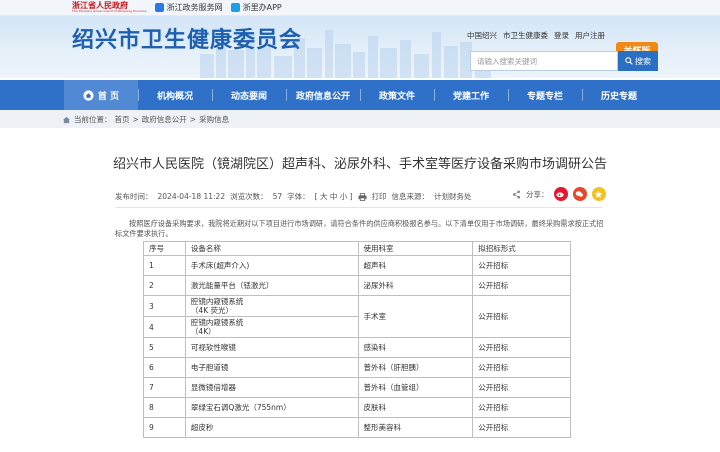 The image size is (720, 452). I want to click on weibo-share-icon, so click(560, 194).